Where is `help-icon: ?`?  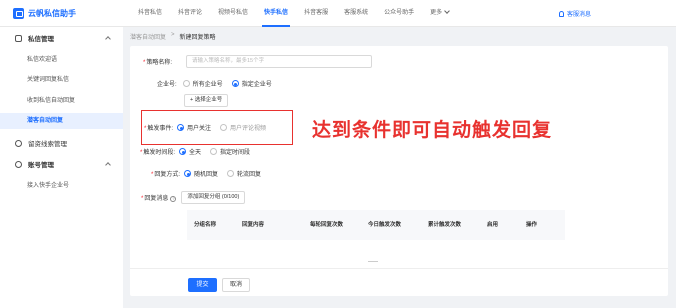
help-icon: ? is located at coordinates (173, 199).